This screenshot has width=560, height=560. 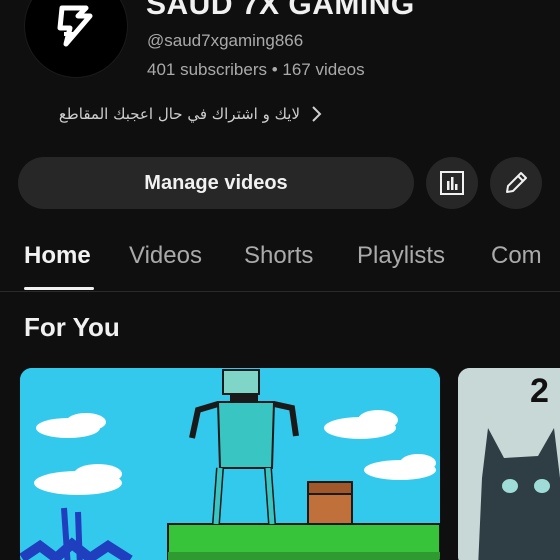 I want to click on channel-logo-icon, so click(x=75, y=26).